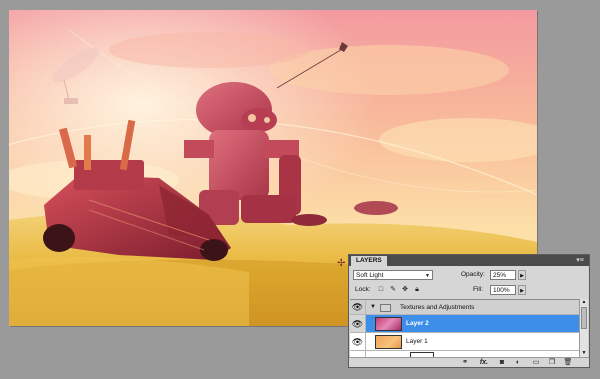 The image size is (600, 379). Describe the element at coordinates (584, 302) in the screenshot. I see `scroll-up-icon: ▲` at that location.